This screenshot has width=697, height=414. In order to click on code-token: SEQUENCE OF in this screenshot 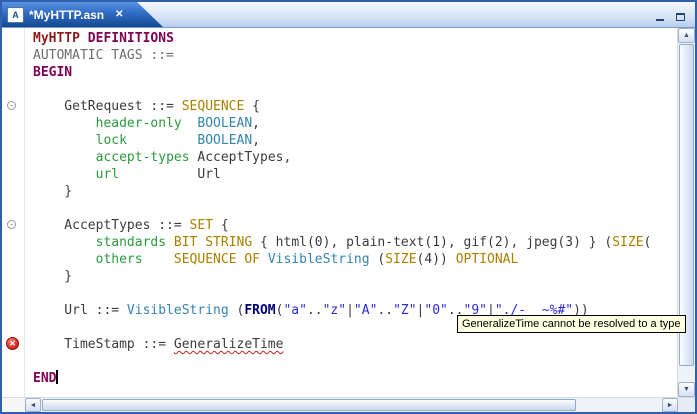, I will do `click(216, 259)`.